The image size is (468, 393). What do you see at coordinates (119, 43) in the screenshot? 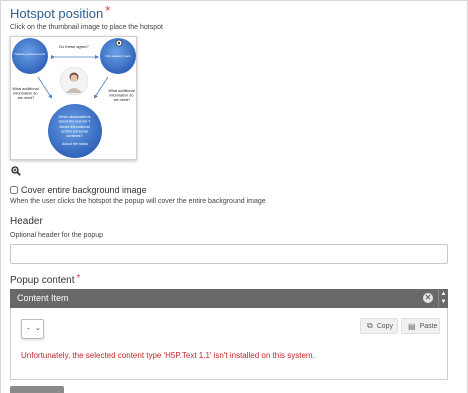
I see `hotspot-marker-dot` at bounding box center [119, 43].